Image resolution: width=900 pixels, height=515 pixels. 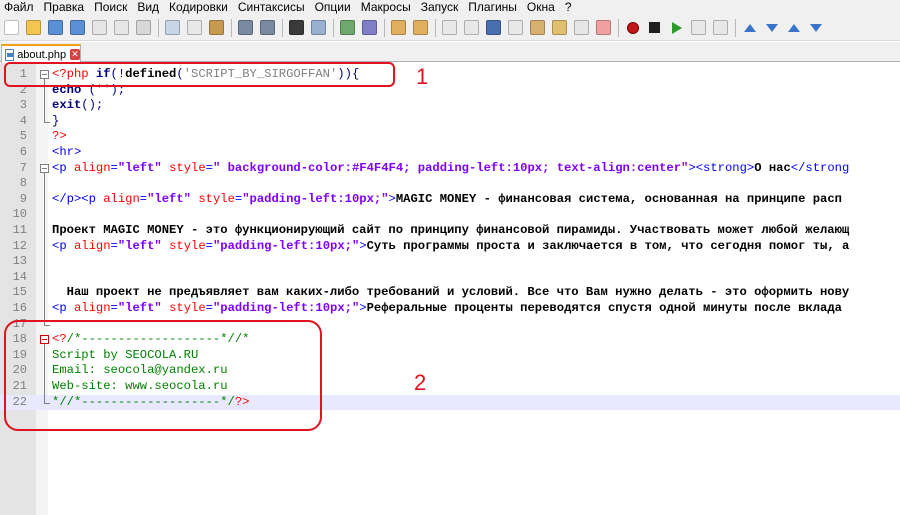 I want to click on new-file-icon, so click(x=11, y=27).